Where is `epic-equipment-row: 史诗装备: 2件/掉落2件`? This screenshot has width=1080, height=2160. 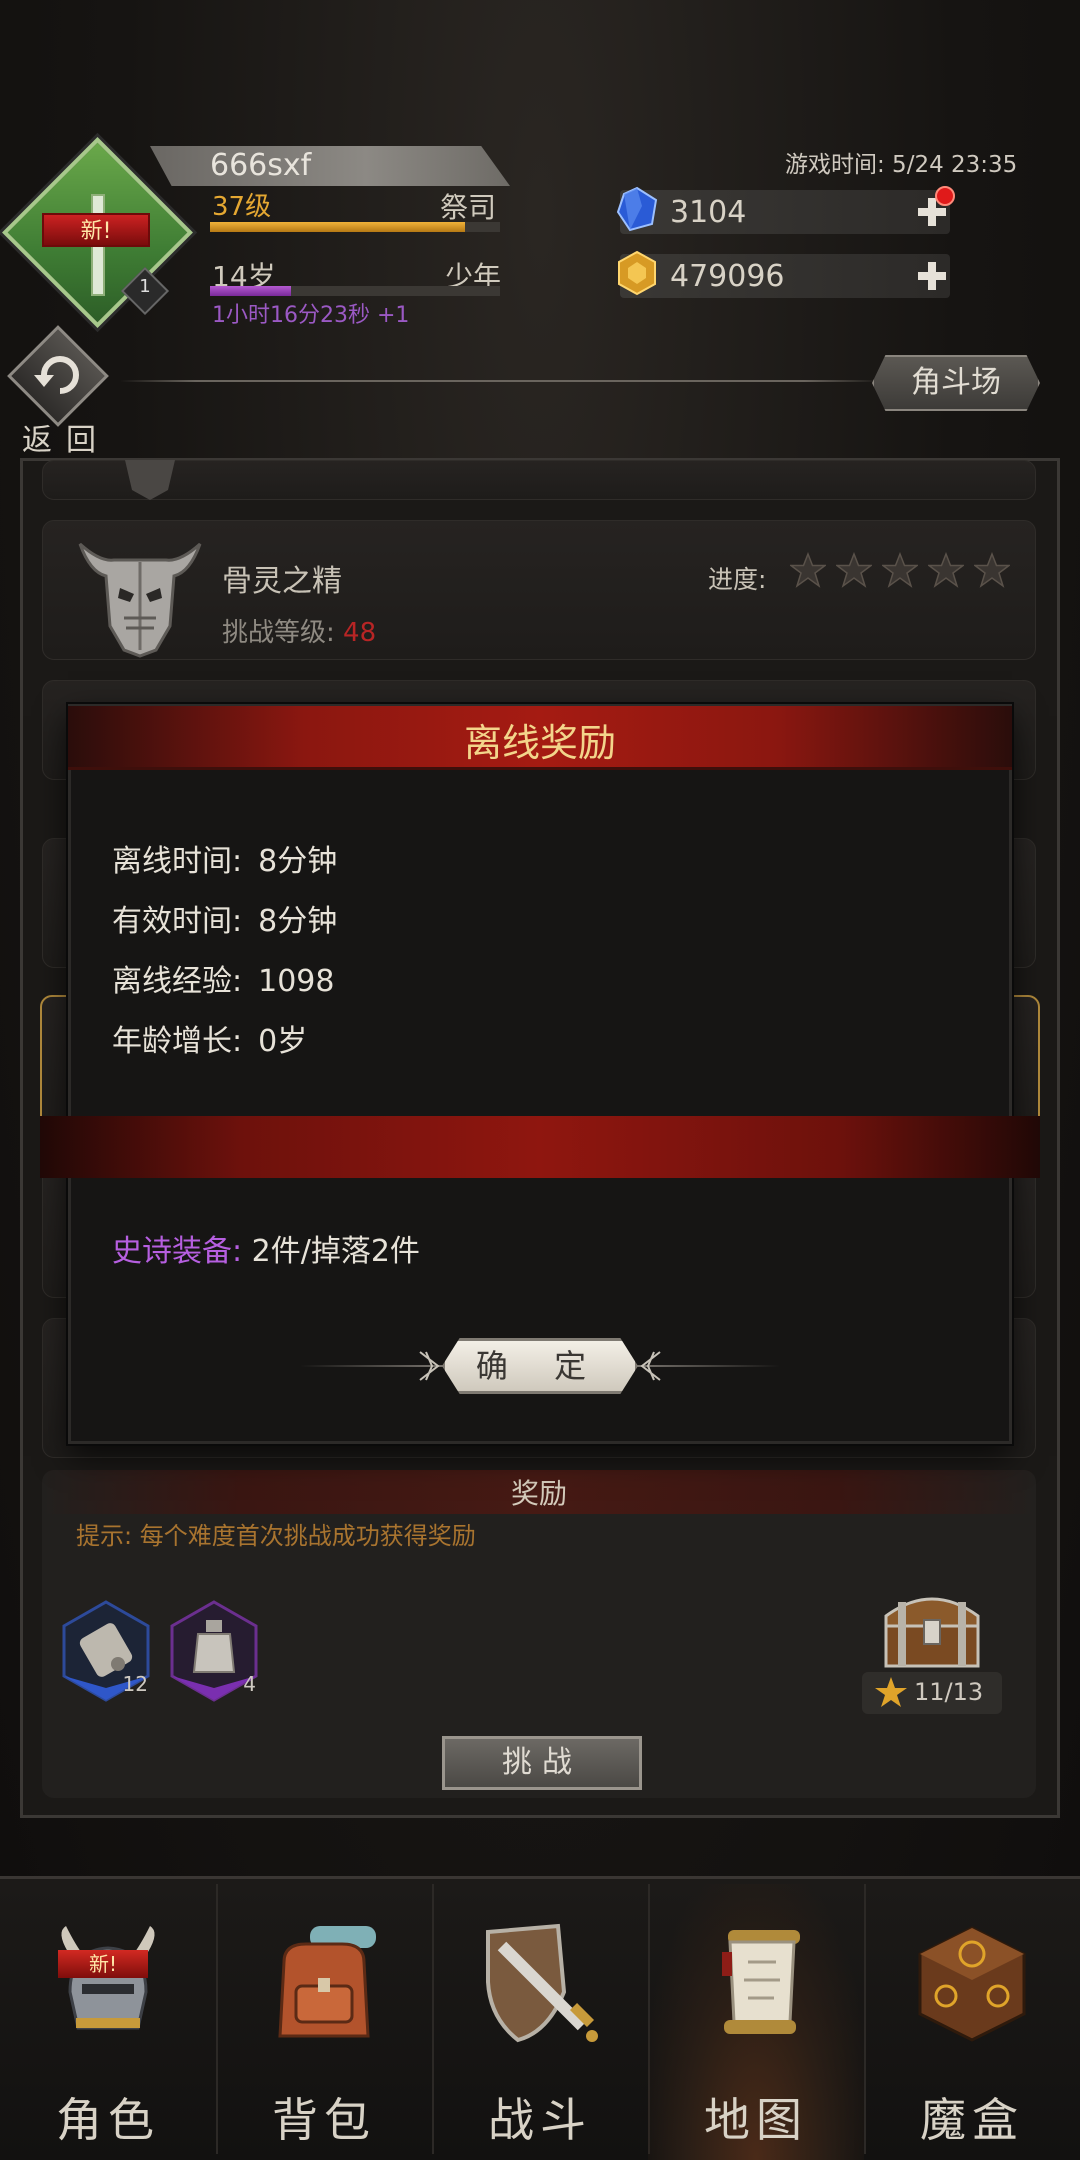
epic-equipment-row: 史诗装备: 2件/掉落2件 is located at coordinates (266, 1248).